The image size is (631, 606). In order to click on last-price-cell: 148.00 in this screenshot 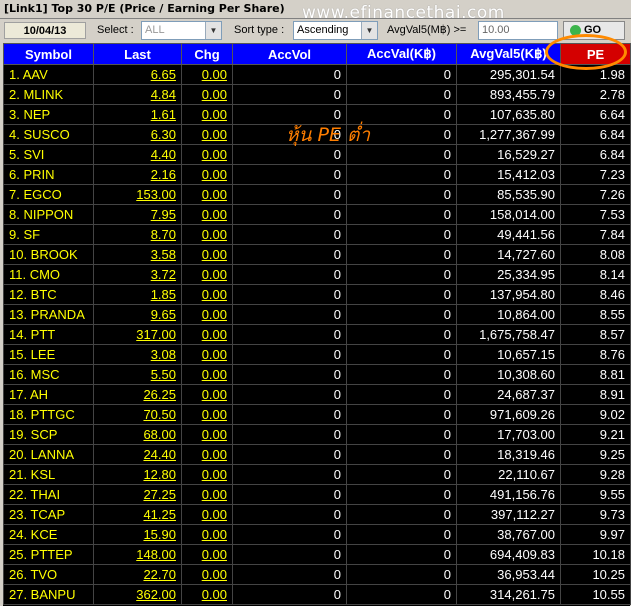, I will do `click(137, 554)`.